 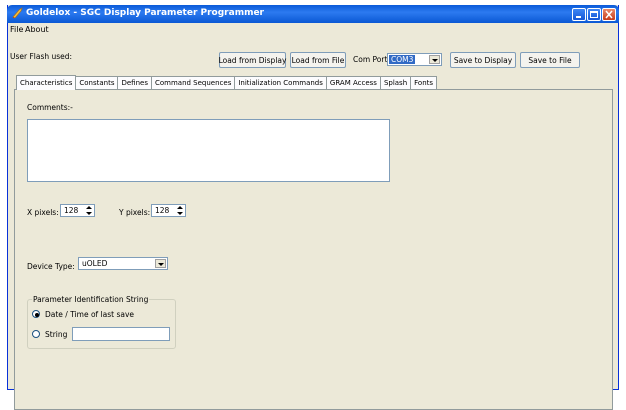 What do you see at coordinates (579, 14) in the screenshot?
I see `minimize-button` at bounding box center [579, 14].